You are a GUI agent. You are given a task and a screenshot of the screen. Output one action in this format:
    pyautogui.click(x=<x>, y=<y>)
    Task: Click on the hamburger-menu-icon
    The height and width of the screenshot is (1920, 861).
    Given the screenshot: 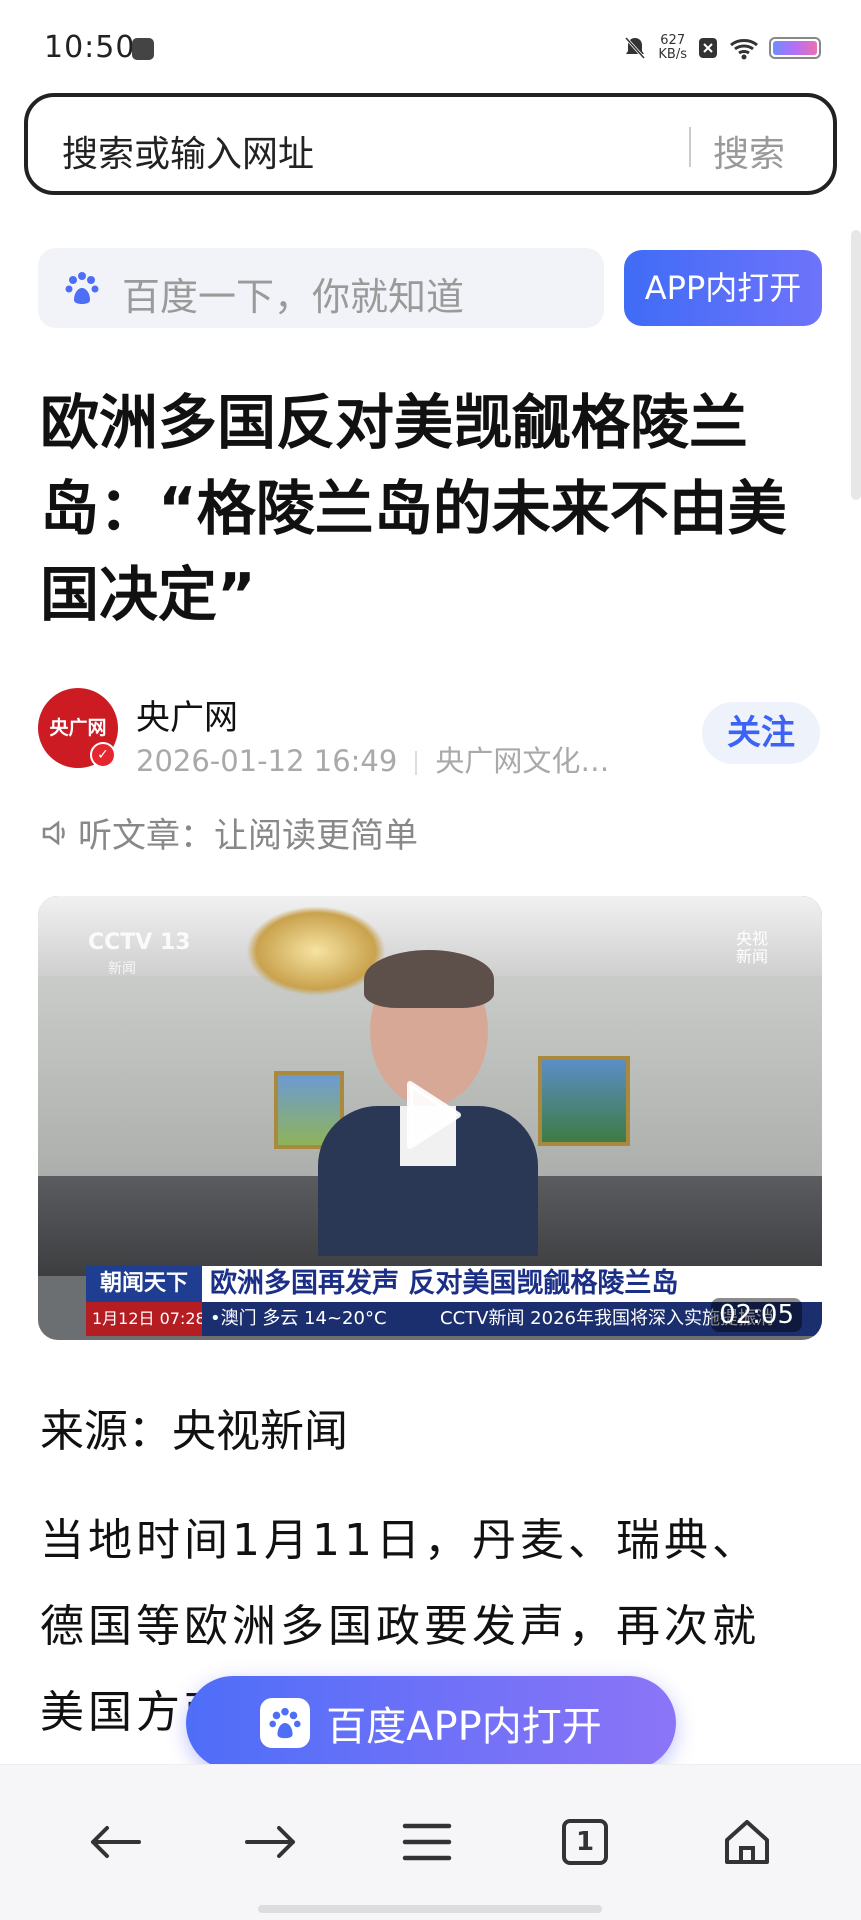 What is the action you would take?
    pyautogui.click(x=427, y=1842)
    